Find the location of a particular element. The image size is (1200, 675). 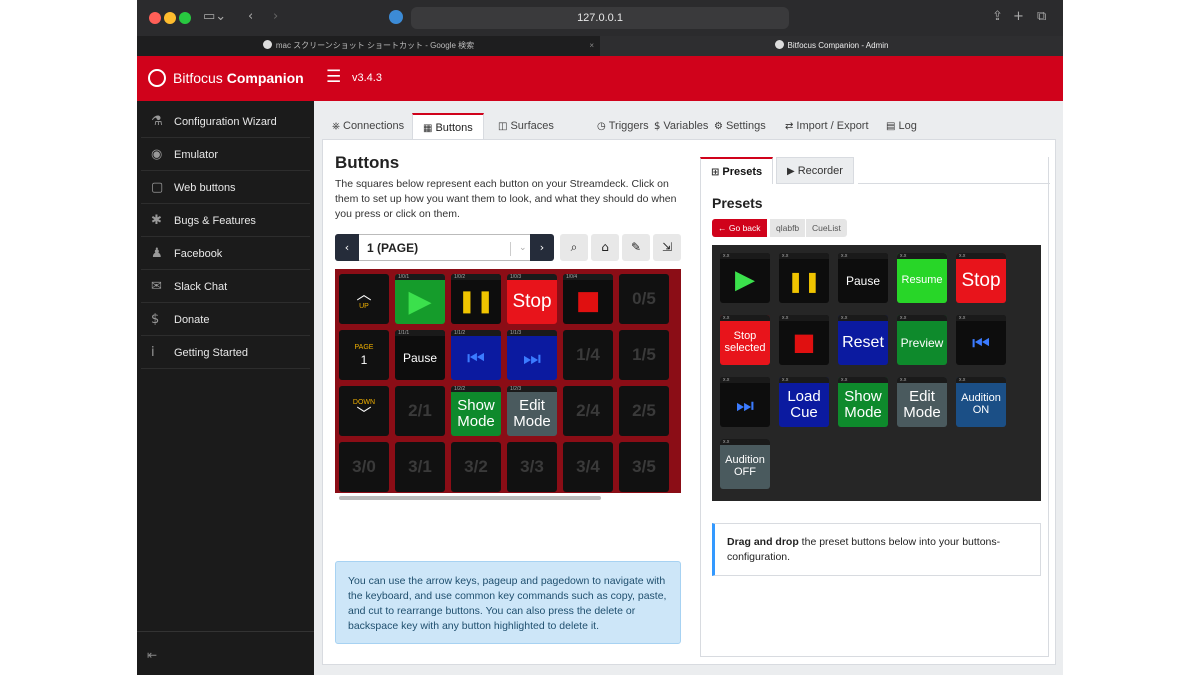

edit-page-button: ✎ is located at coordinates (636, 247).